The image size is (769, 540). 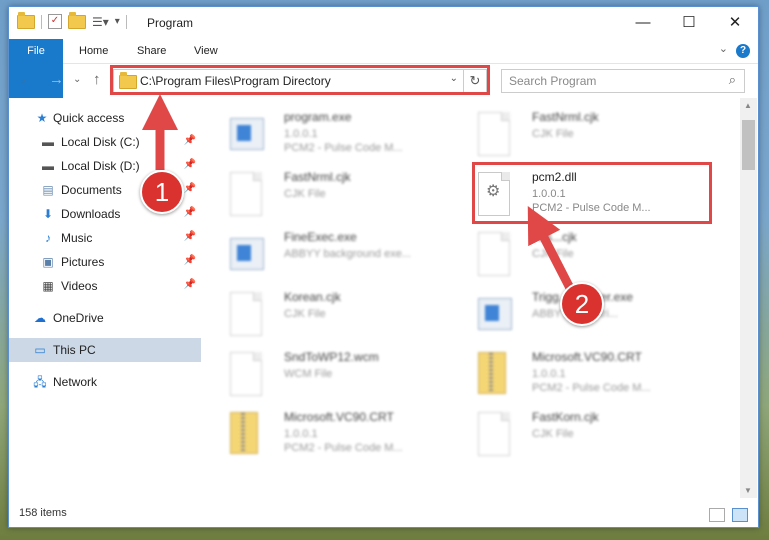 What do you see at coordinates (582, 304) in the screenshot?
I see `step-2-badge: 2` at bounding box center [582, 304].